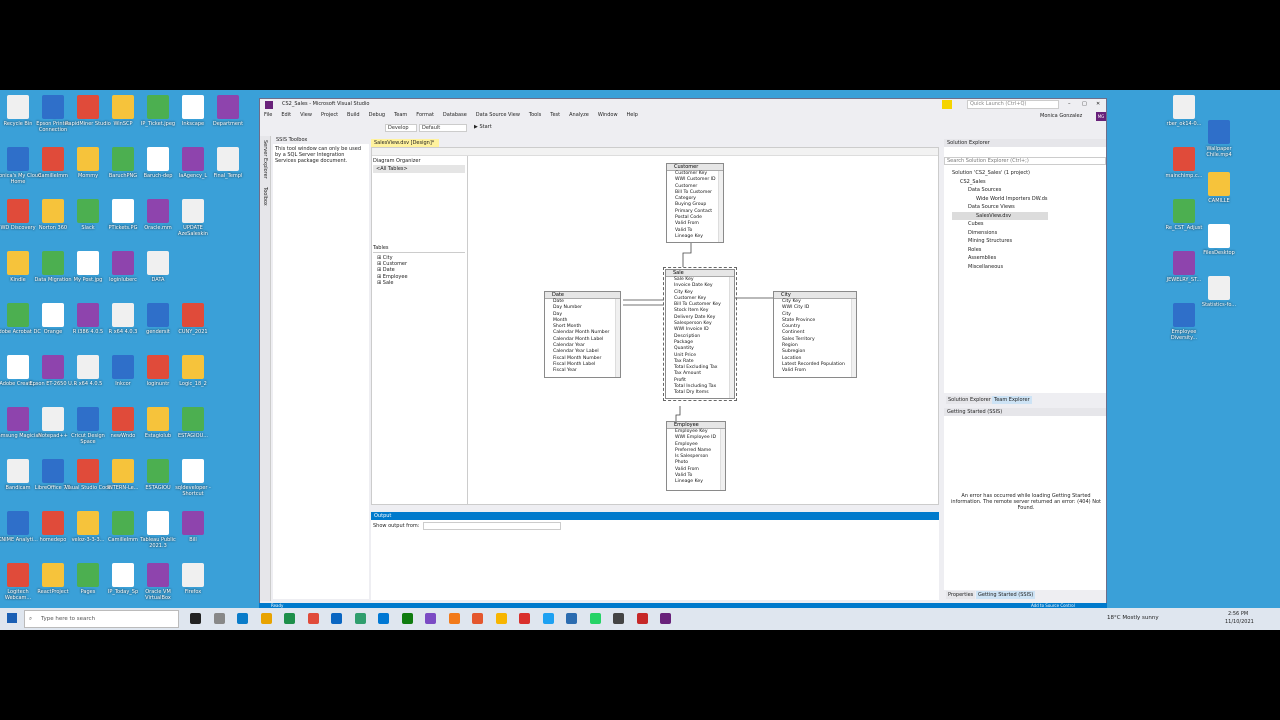 The width and height of the screenshot is (1280, 720). Describe the element at coordinates (579, 115) in the screenshot. I see `menu-analyze: Analyze` at that location.